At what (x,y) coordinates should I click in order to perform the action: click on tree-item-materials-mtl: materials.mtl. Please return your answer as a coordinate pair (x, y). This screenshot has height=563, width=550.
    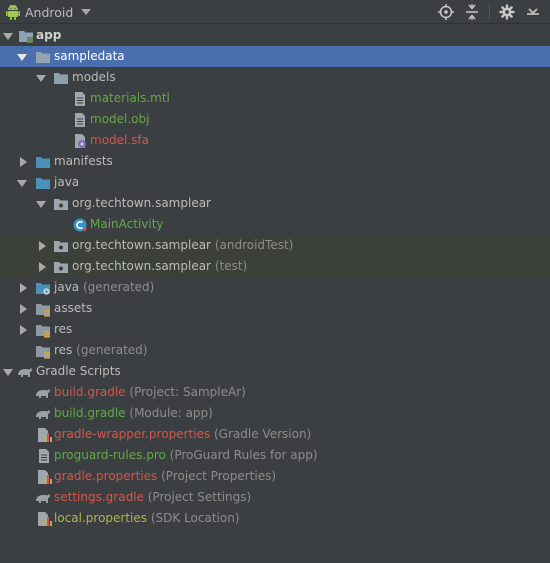
    Looking at the image, I should click on (275, 98).